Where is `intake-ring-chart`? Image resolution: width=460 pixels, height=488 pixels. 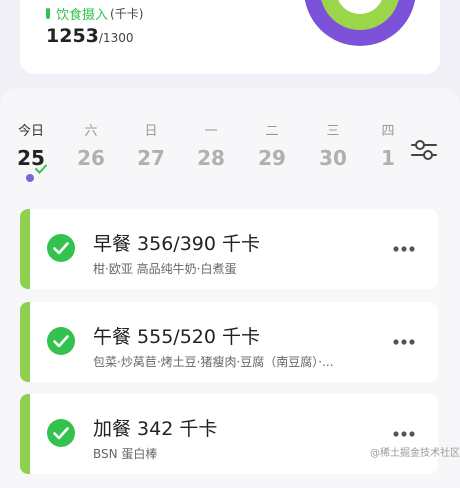
intake-ring-chart is located at coordinates (360, 23).